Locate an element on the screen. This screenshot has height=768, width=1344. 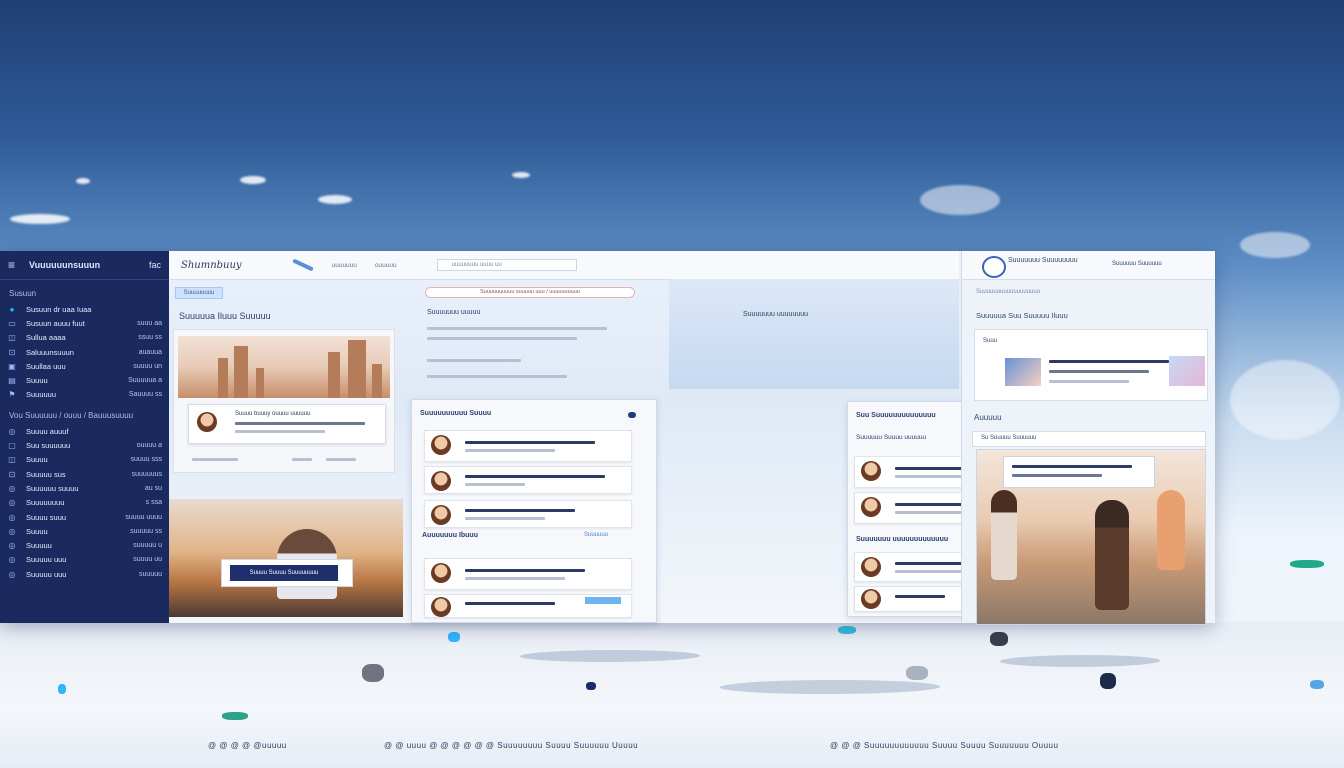
sidebar-section-label: Susuun is located at coordinates (23, 293).